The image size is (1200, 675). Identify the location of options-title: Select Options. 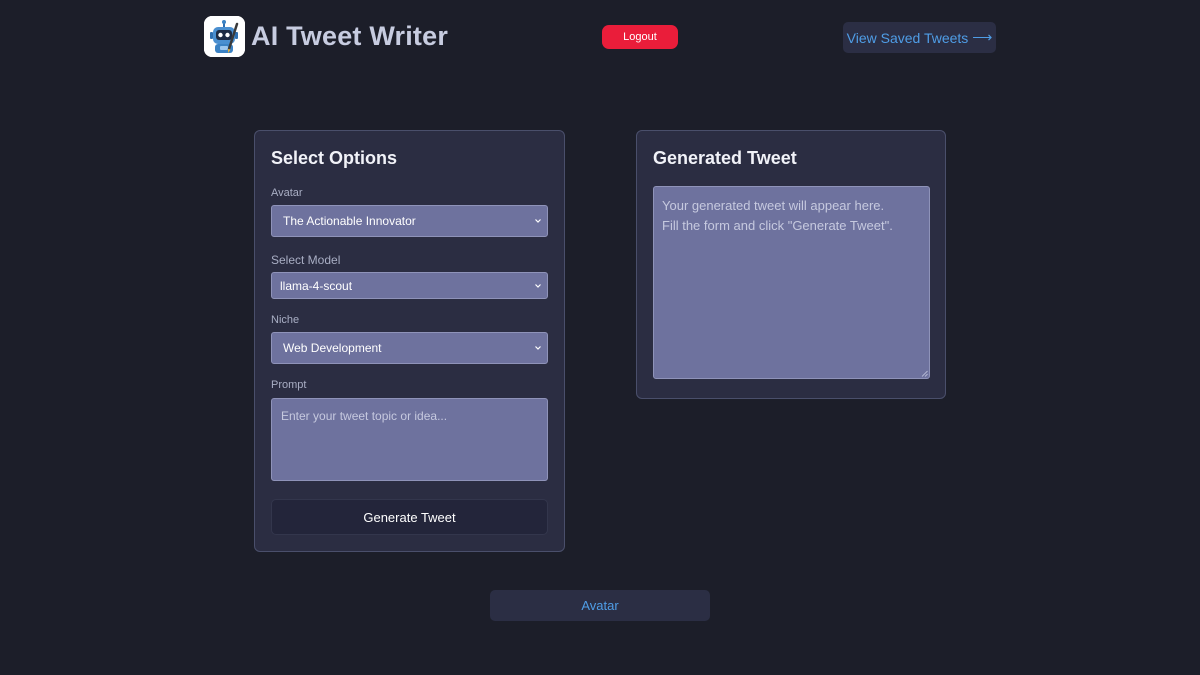
(334, 158).